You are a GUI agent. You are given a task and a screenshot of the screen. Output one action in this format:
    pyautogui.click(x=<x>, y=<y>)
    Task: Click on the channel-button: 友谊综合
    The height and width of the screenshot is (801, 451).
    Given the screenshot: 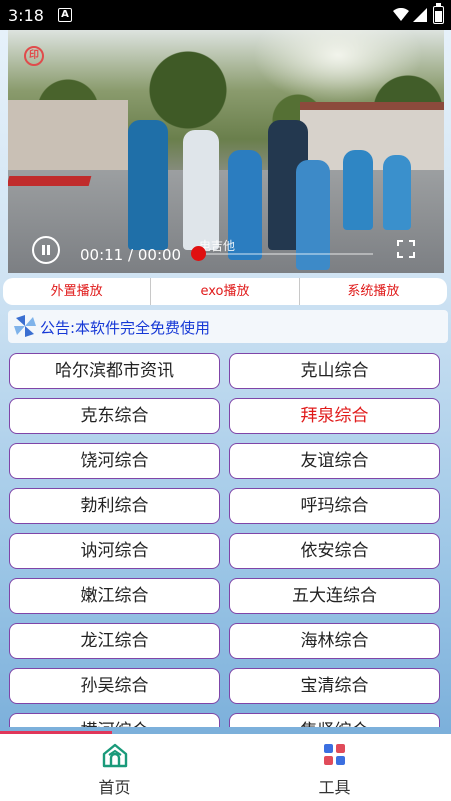 What is the action you would take?
    pyautogui.click(x=334, y=461)
    